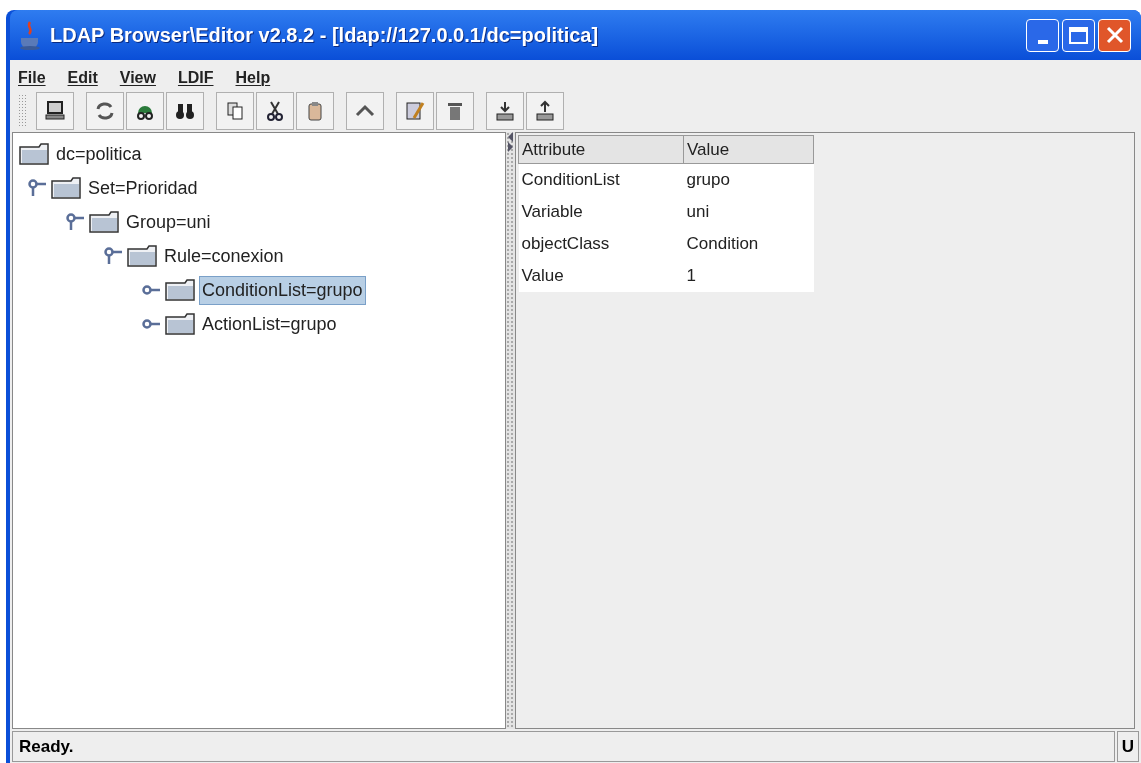 The height and width of the screenshot is (763, 1141). Describe the element at coordinates (748, 149) in the screenshot. I see `column-header: Value` at that location.